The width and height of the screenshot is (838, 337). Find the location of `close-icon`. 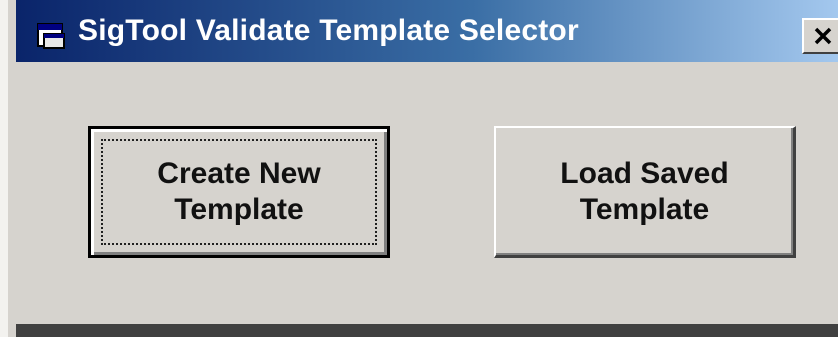

close-icon is located at coordinates (823, 36).